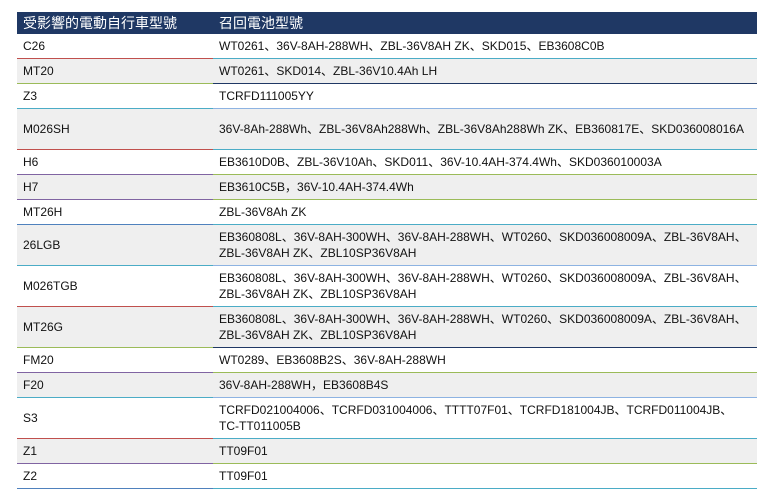  Describe the element at coordinates (115, 129) in the screenshot. I see `model-cell: M026SH` at that location.